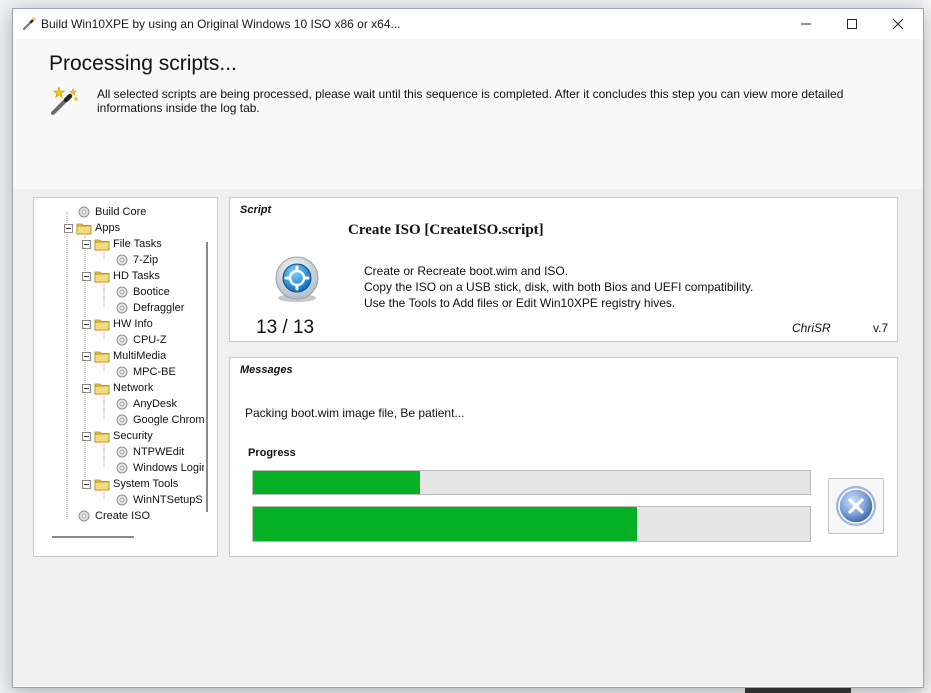 The height and width of the screenshot is (693, 931). Describe the element at coordinates (133, 324) in the screenshot. I see `tree-item-label: HW Info` at that location.